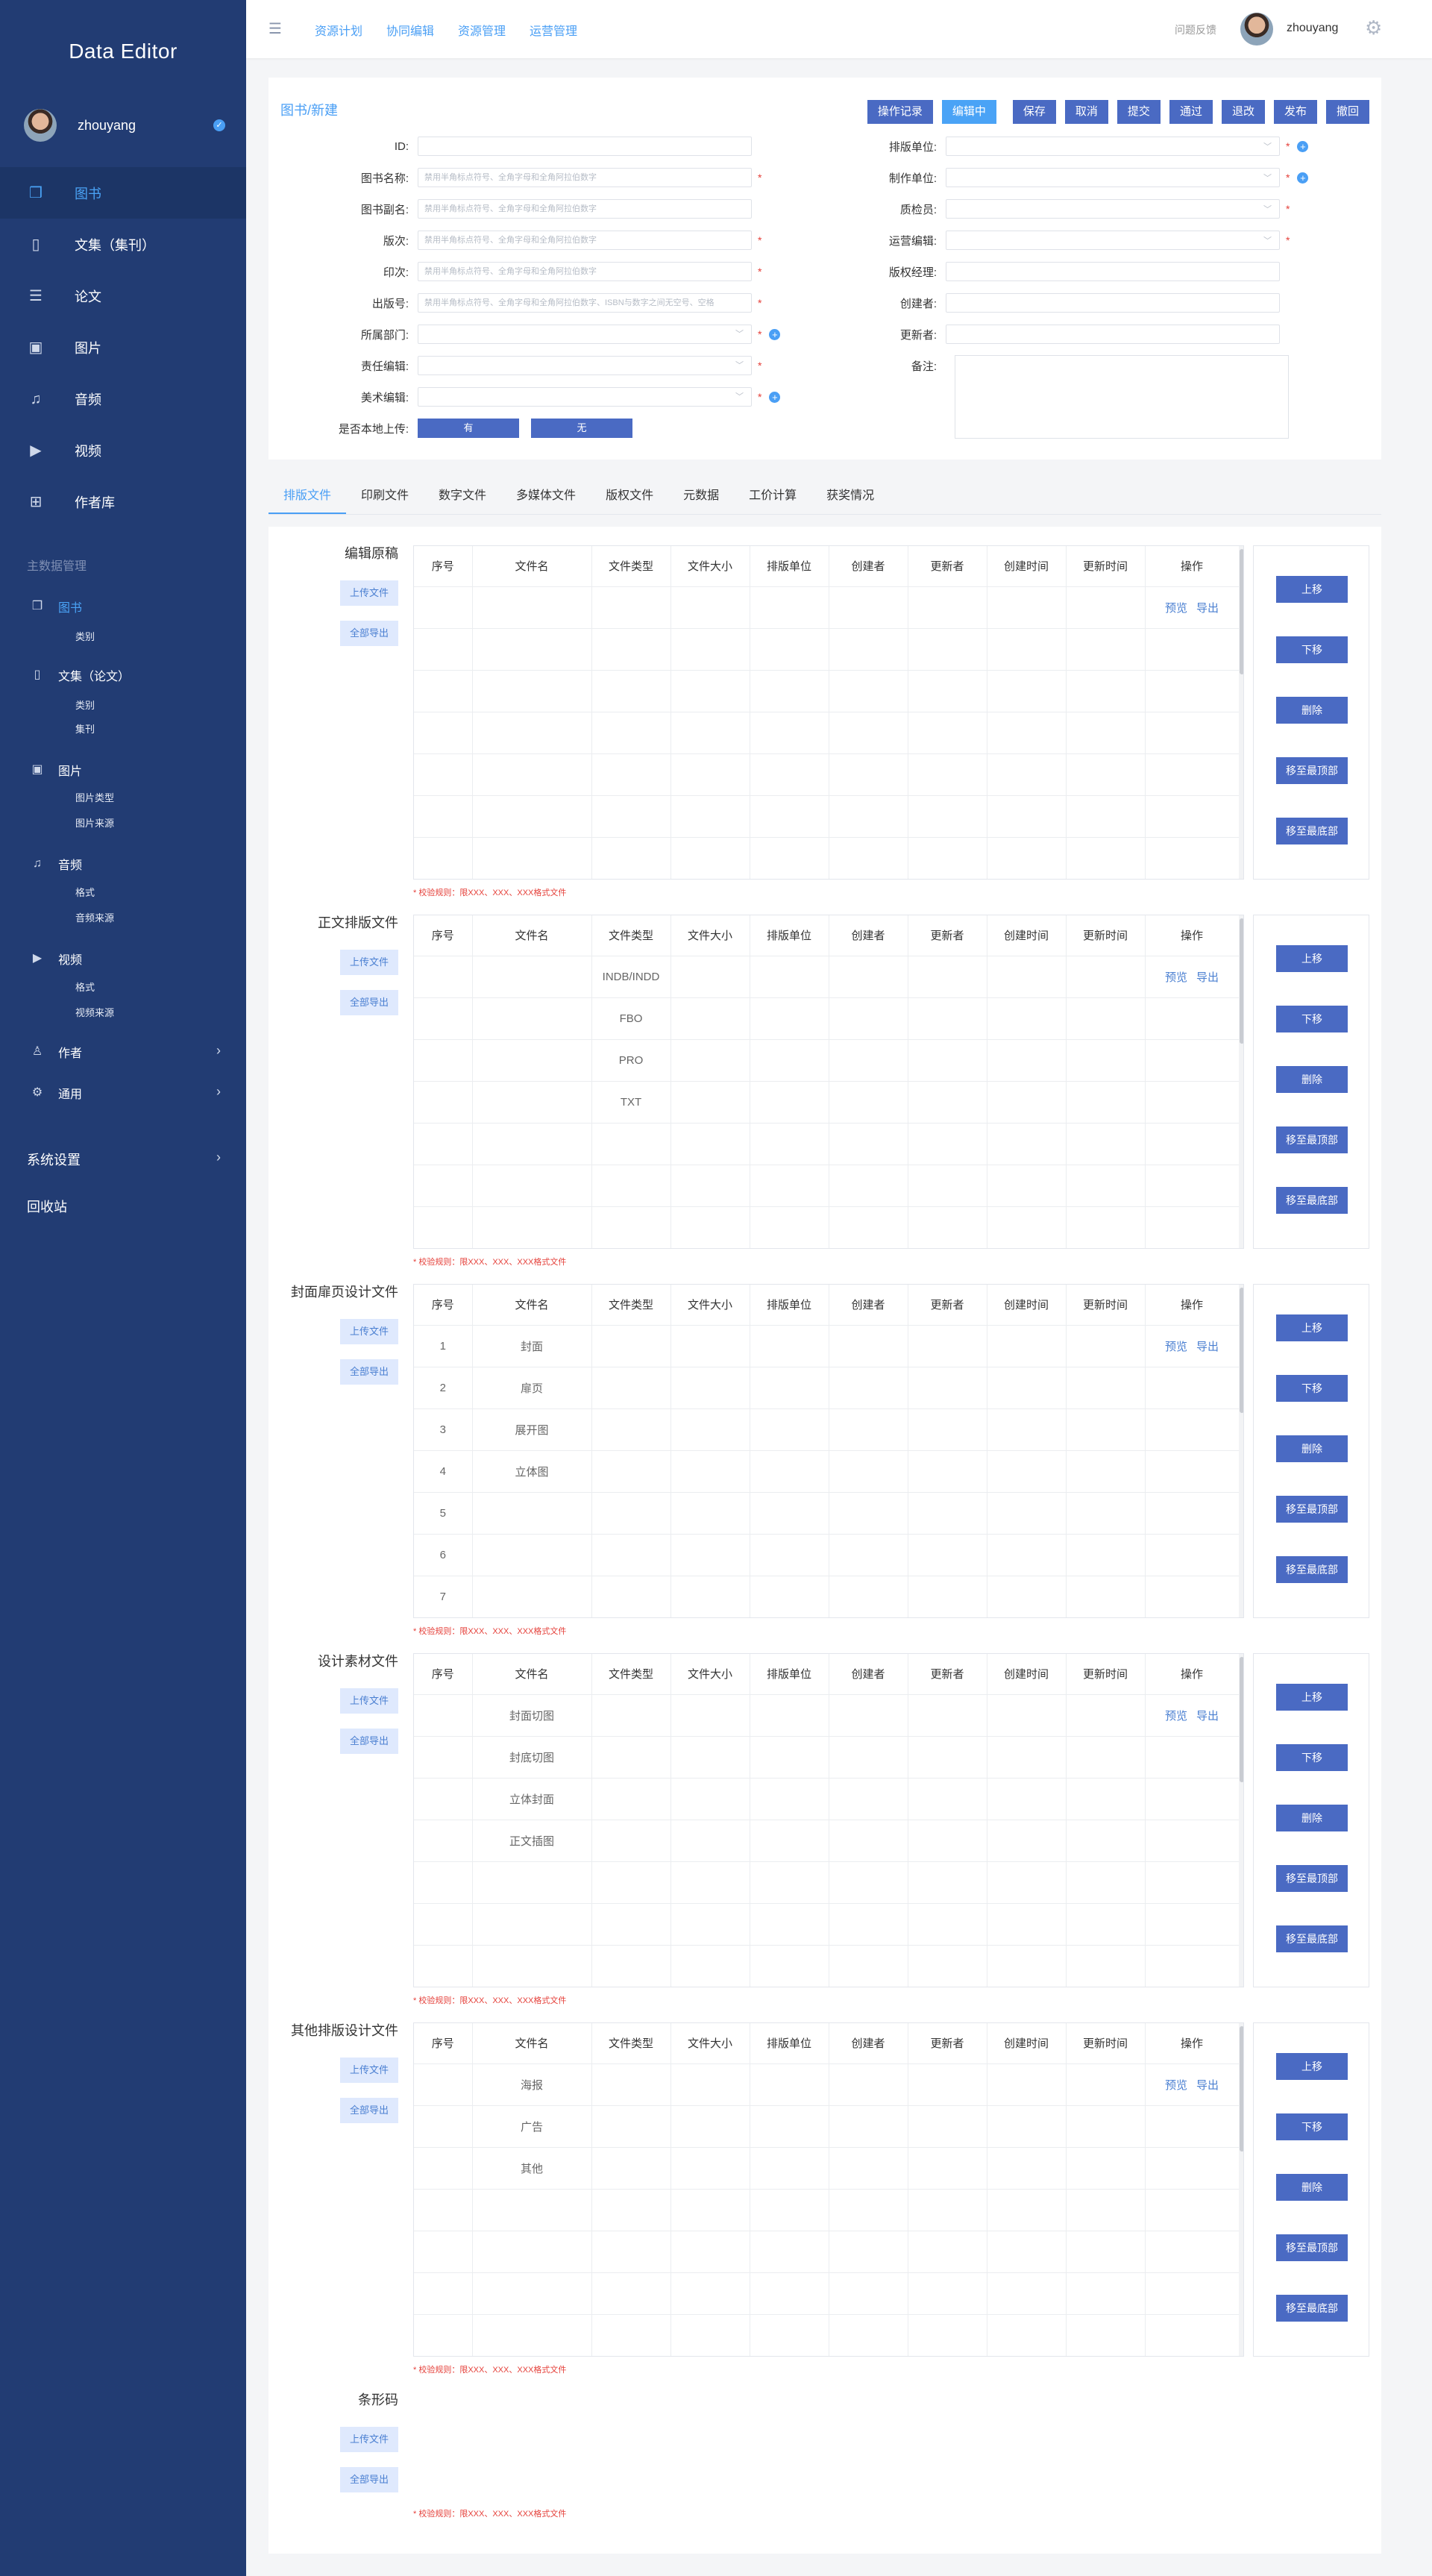 The width and height of the screenshot is (1432, 2576). What do you see at coordinates (968, 112) in the screenshot?
I see `editing-button: 编辑中` at bounding box center [968, 112].